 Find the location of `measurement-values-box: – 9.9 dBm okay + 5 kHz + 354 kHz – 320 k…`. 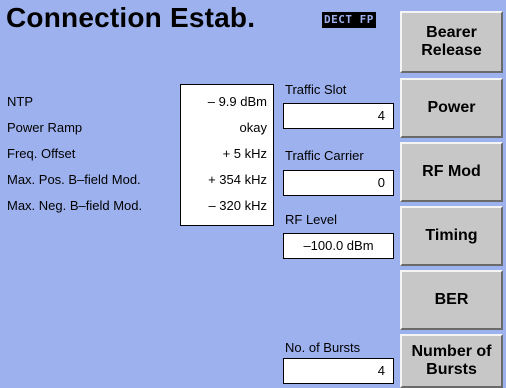

measurement-values-box: – 9.9 dBm okay + 5 kHz + 354 kHz – 320 k… is located at coordinates (227, 155).